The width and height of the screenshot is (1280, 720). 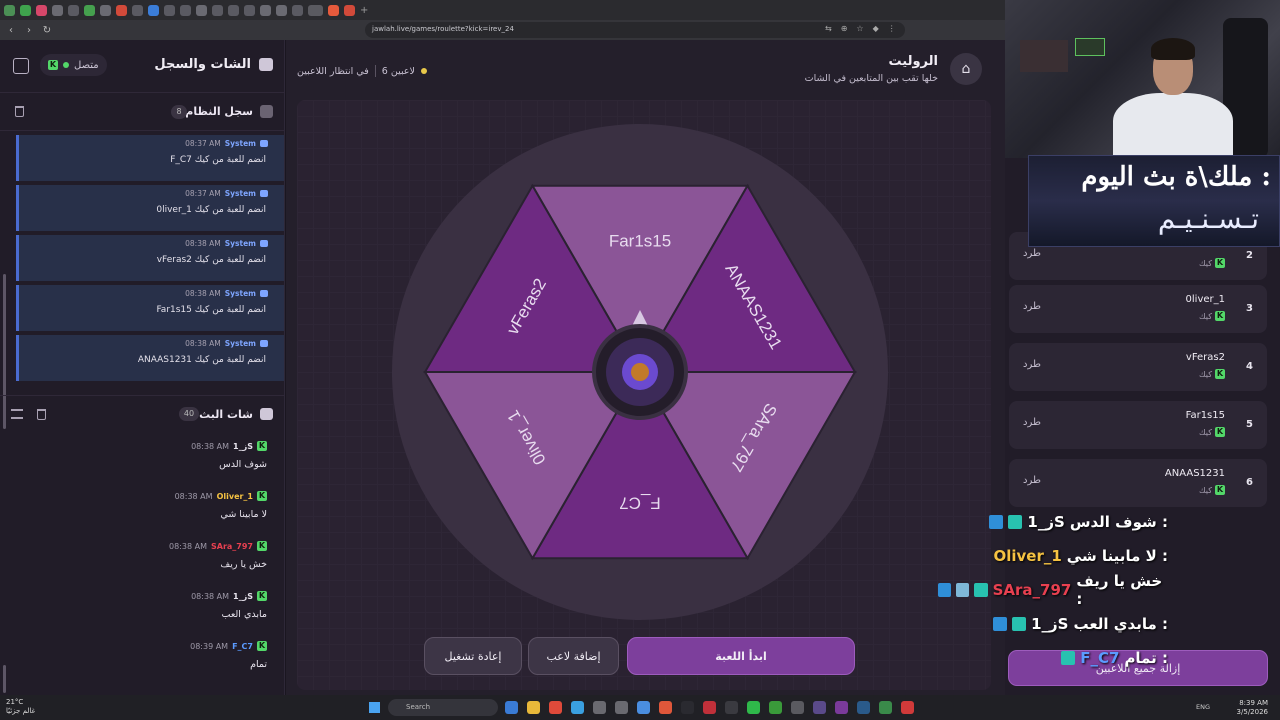 I want to click on wall-sign, so click(x=1090, y=47).